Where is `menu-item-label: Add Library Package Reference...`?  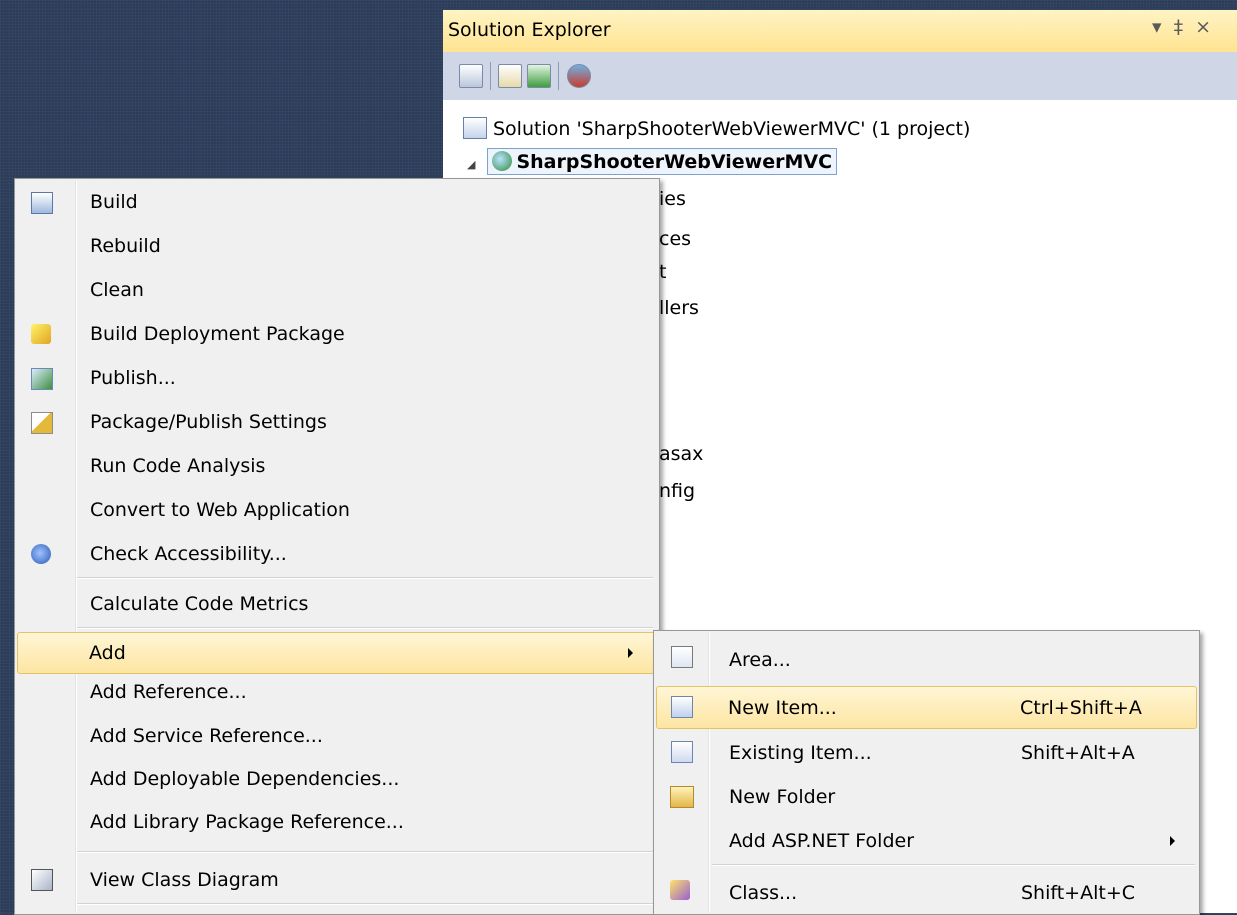 menu-item-label: Add Library Package Reference... is located at coordinates (247, 822).